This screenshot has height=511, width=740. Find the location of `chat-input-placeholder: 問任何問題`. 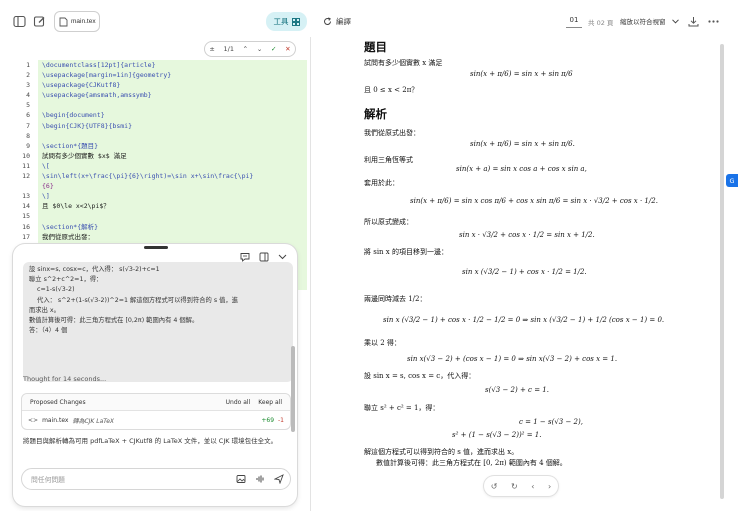

chat-input-placeholder: 問任何問題 is located at coordinates (48, 480).